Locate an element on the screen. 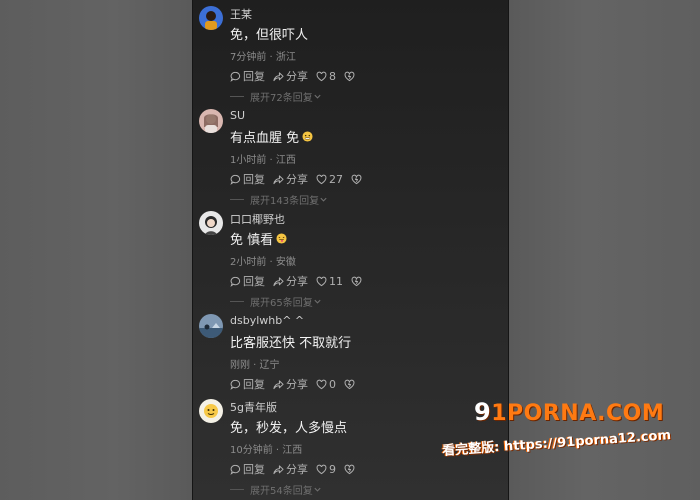 The image size is (700, 500). watermark: 91PORNA.COM 看完整版: https://91porna12.com is located at coordinates (570, 438).